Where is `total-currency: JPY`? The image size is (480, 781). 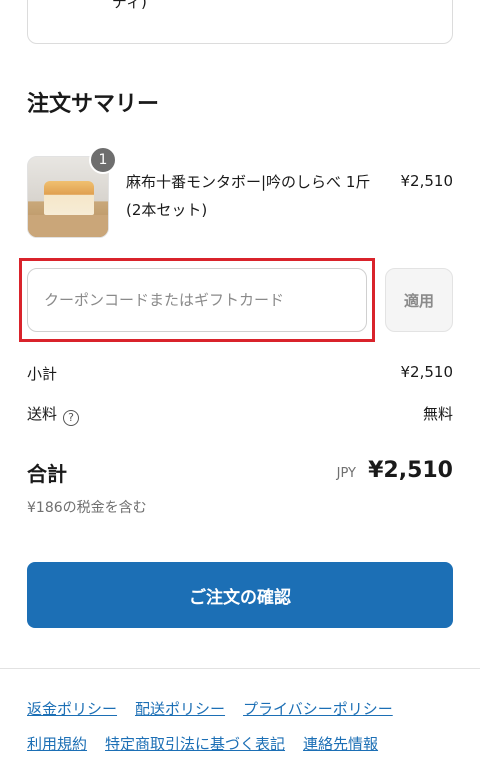 total-currency: JPY is located at coordinates (346, 473).